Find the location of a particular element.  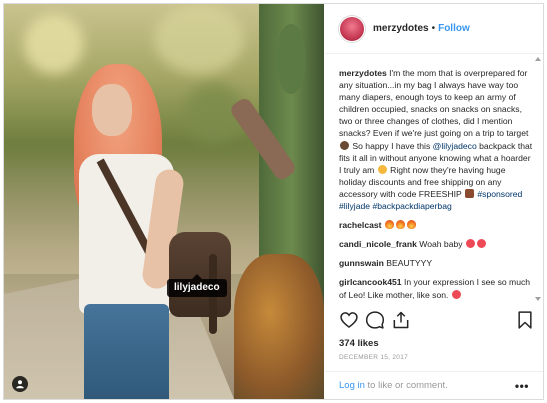

list-item: candi_nicole_frank Woah baby is located at coordinates (436, 244).